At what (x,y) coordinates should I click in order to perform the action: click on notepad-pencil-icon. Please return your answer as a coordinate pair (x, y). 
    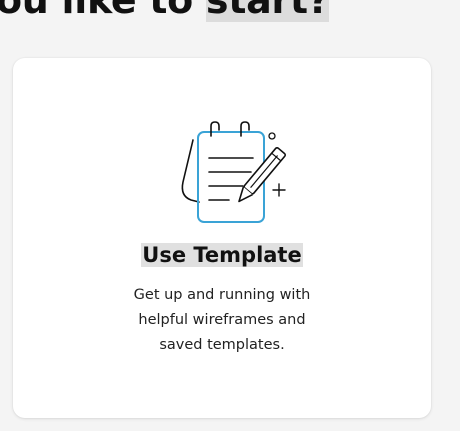
    Looking at the image, I should click on (234, 172).